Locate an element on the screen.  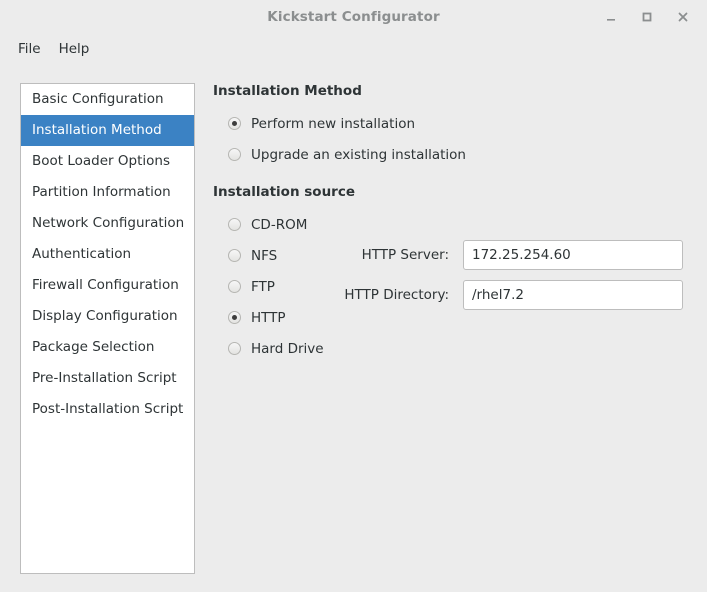
radio-label: Hard Drive is located at coordinates (287, 348).